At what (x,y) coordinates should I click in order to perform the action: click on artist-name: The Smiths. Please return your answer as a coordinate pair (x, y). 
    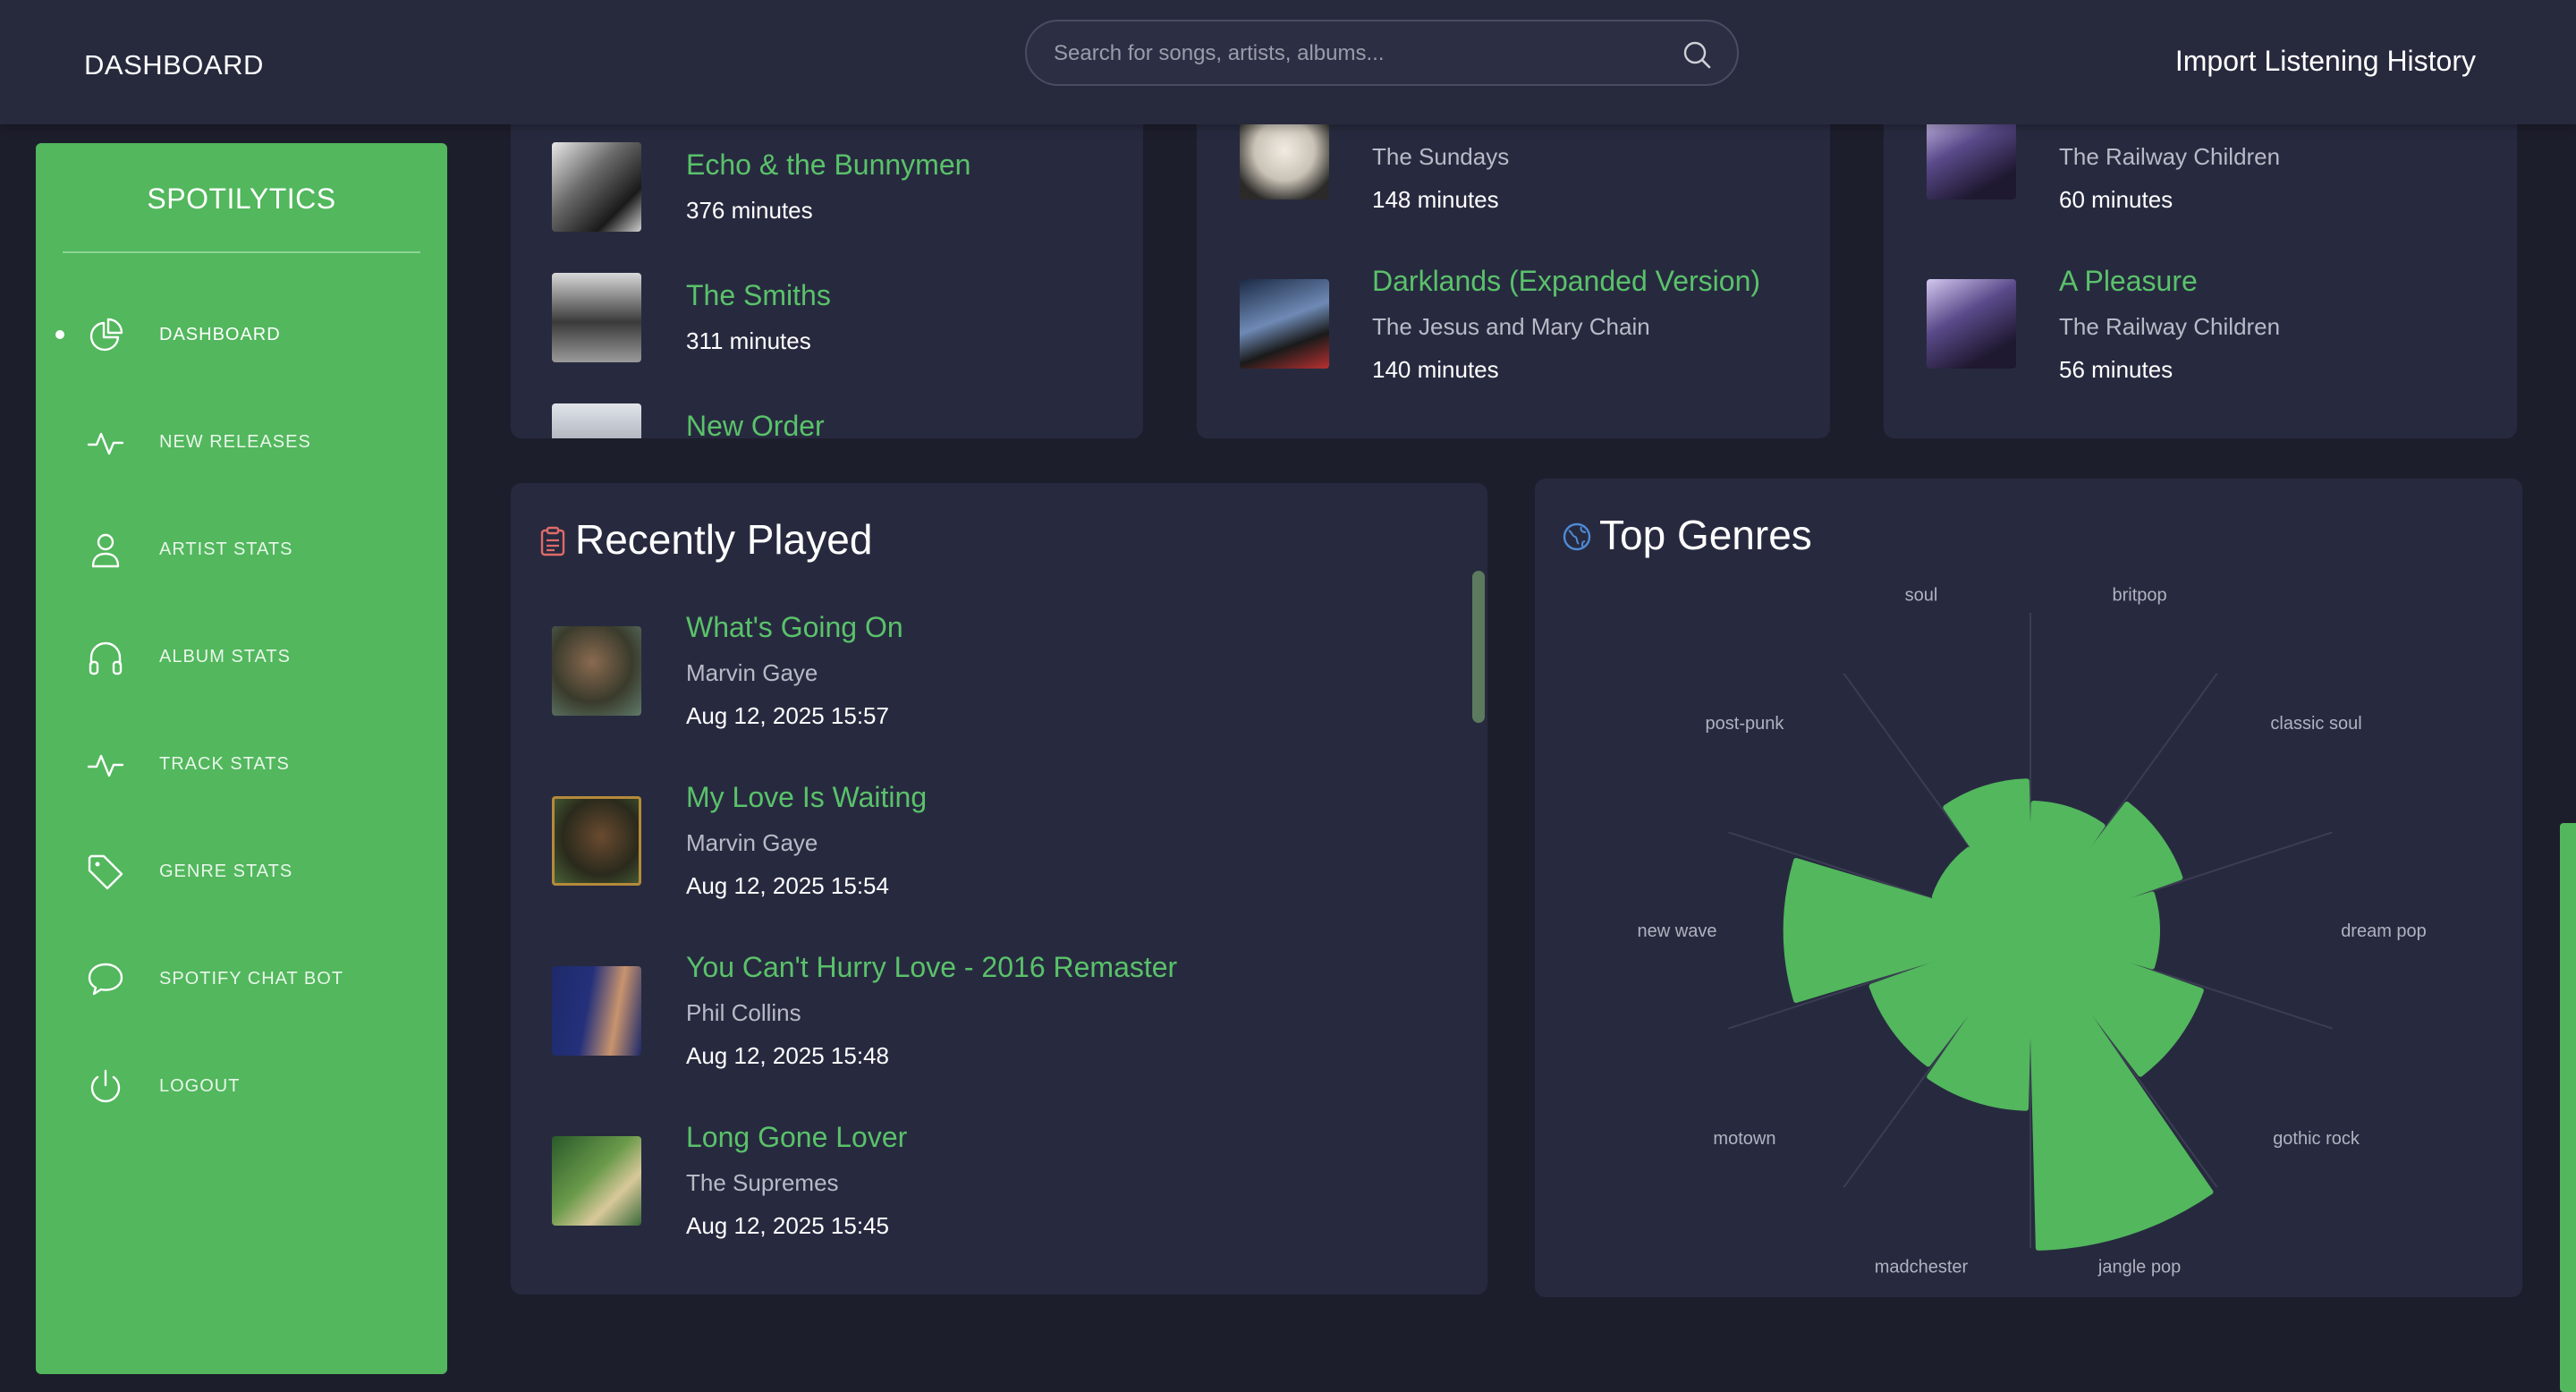
    Looking at the image, I should click on (758, 295).